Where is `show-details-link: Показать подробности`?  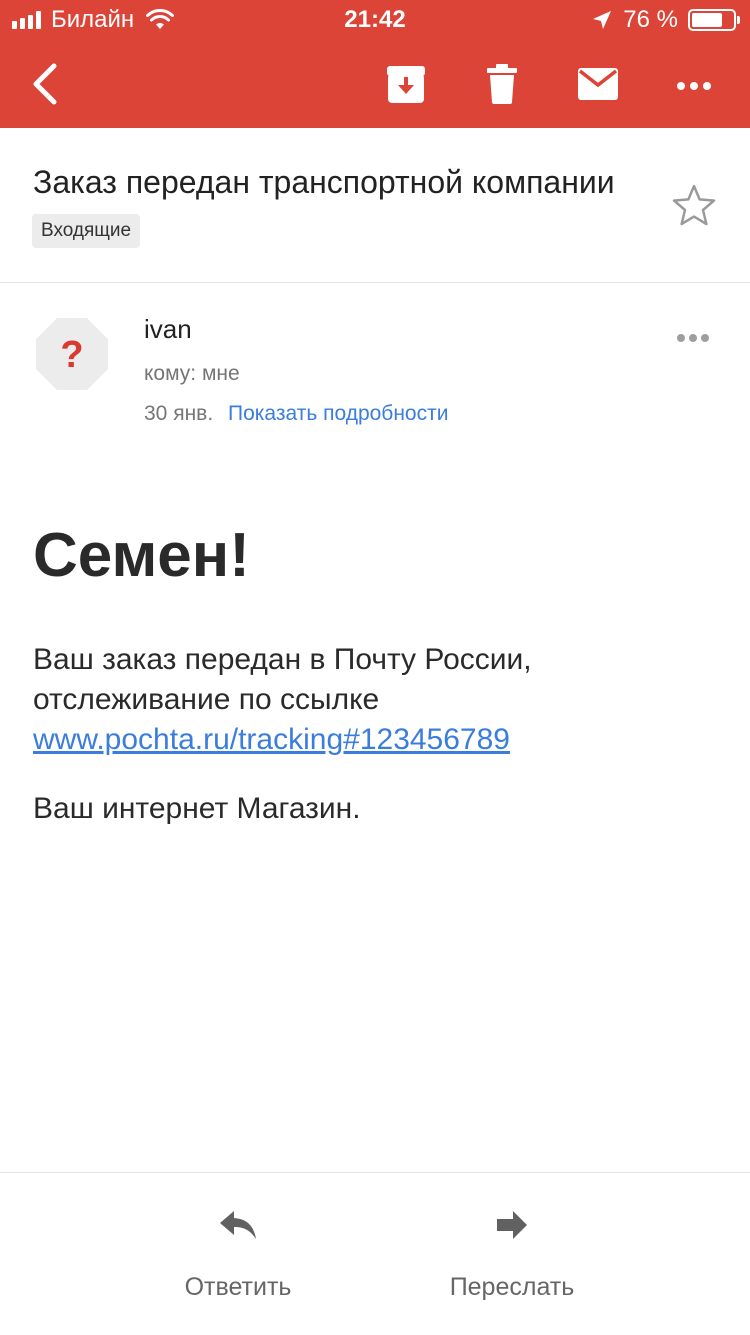 show-details-link: Показать подробности is located at coordinates (338, 414).